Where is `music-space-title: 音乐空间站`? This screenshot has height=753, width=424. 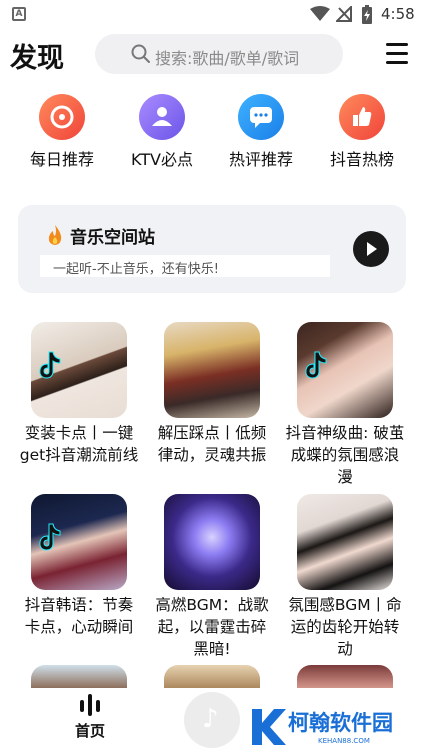 music-space-title: 音乐空间站 is located at coordinates (112, 238).